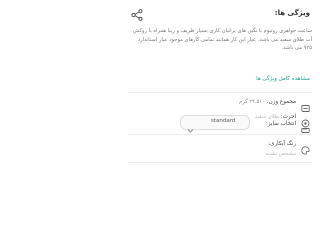 Image resolution: width=320 pixels, height=240 pixels. I want to click on see-all-features-link: مشاهده کامل ویژگی ها, so click(283, 79).